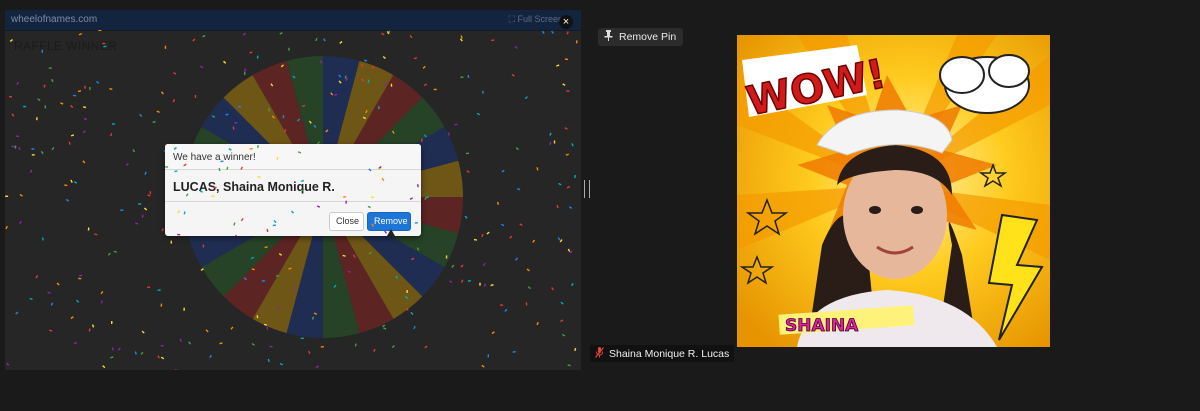 This screenshot has width=1200, height=411. I want to click on site-url: wheelofnames.com, so click(54, 19).